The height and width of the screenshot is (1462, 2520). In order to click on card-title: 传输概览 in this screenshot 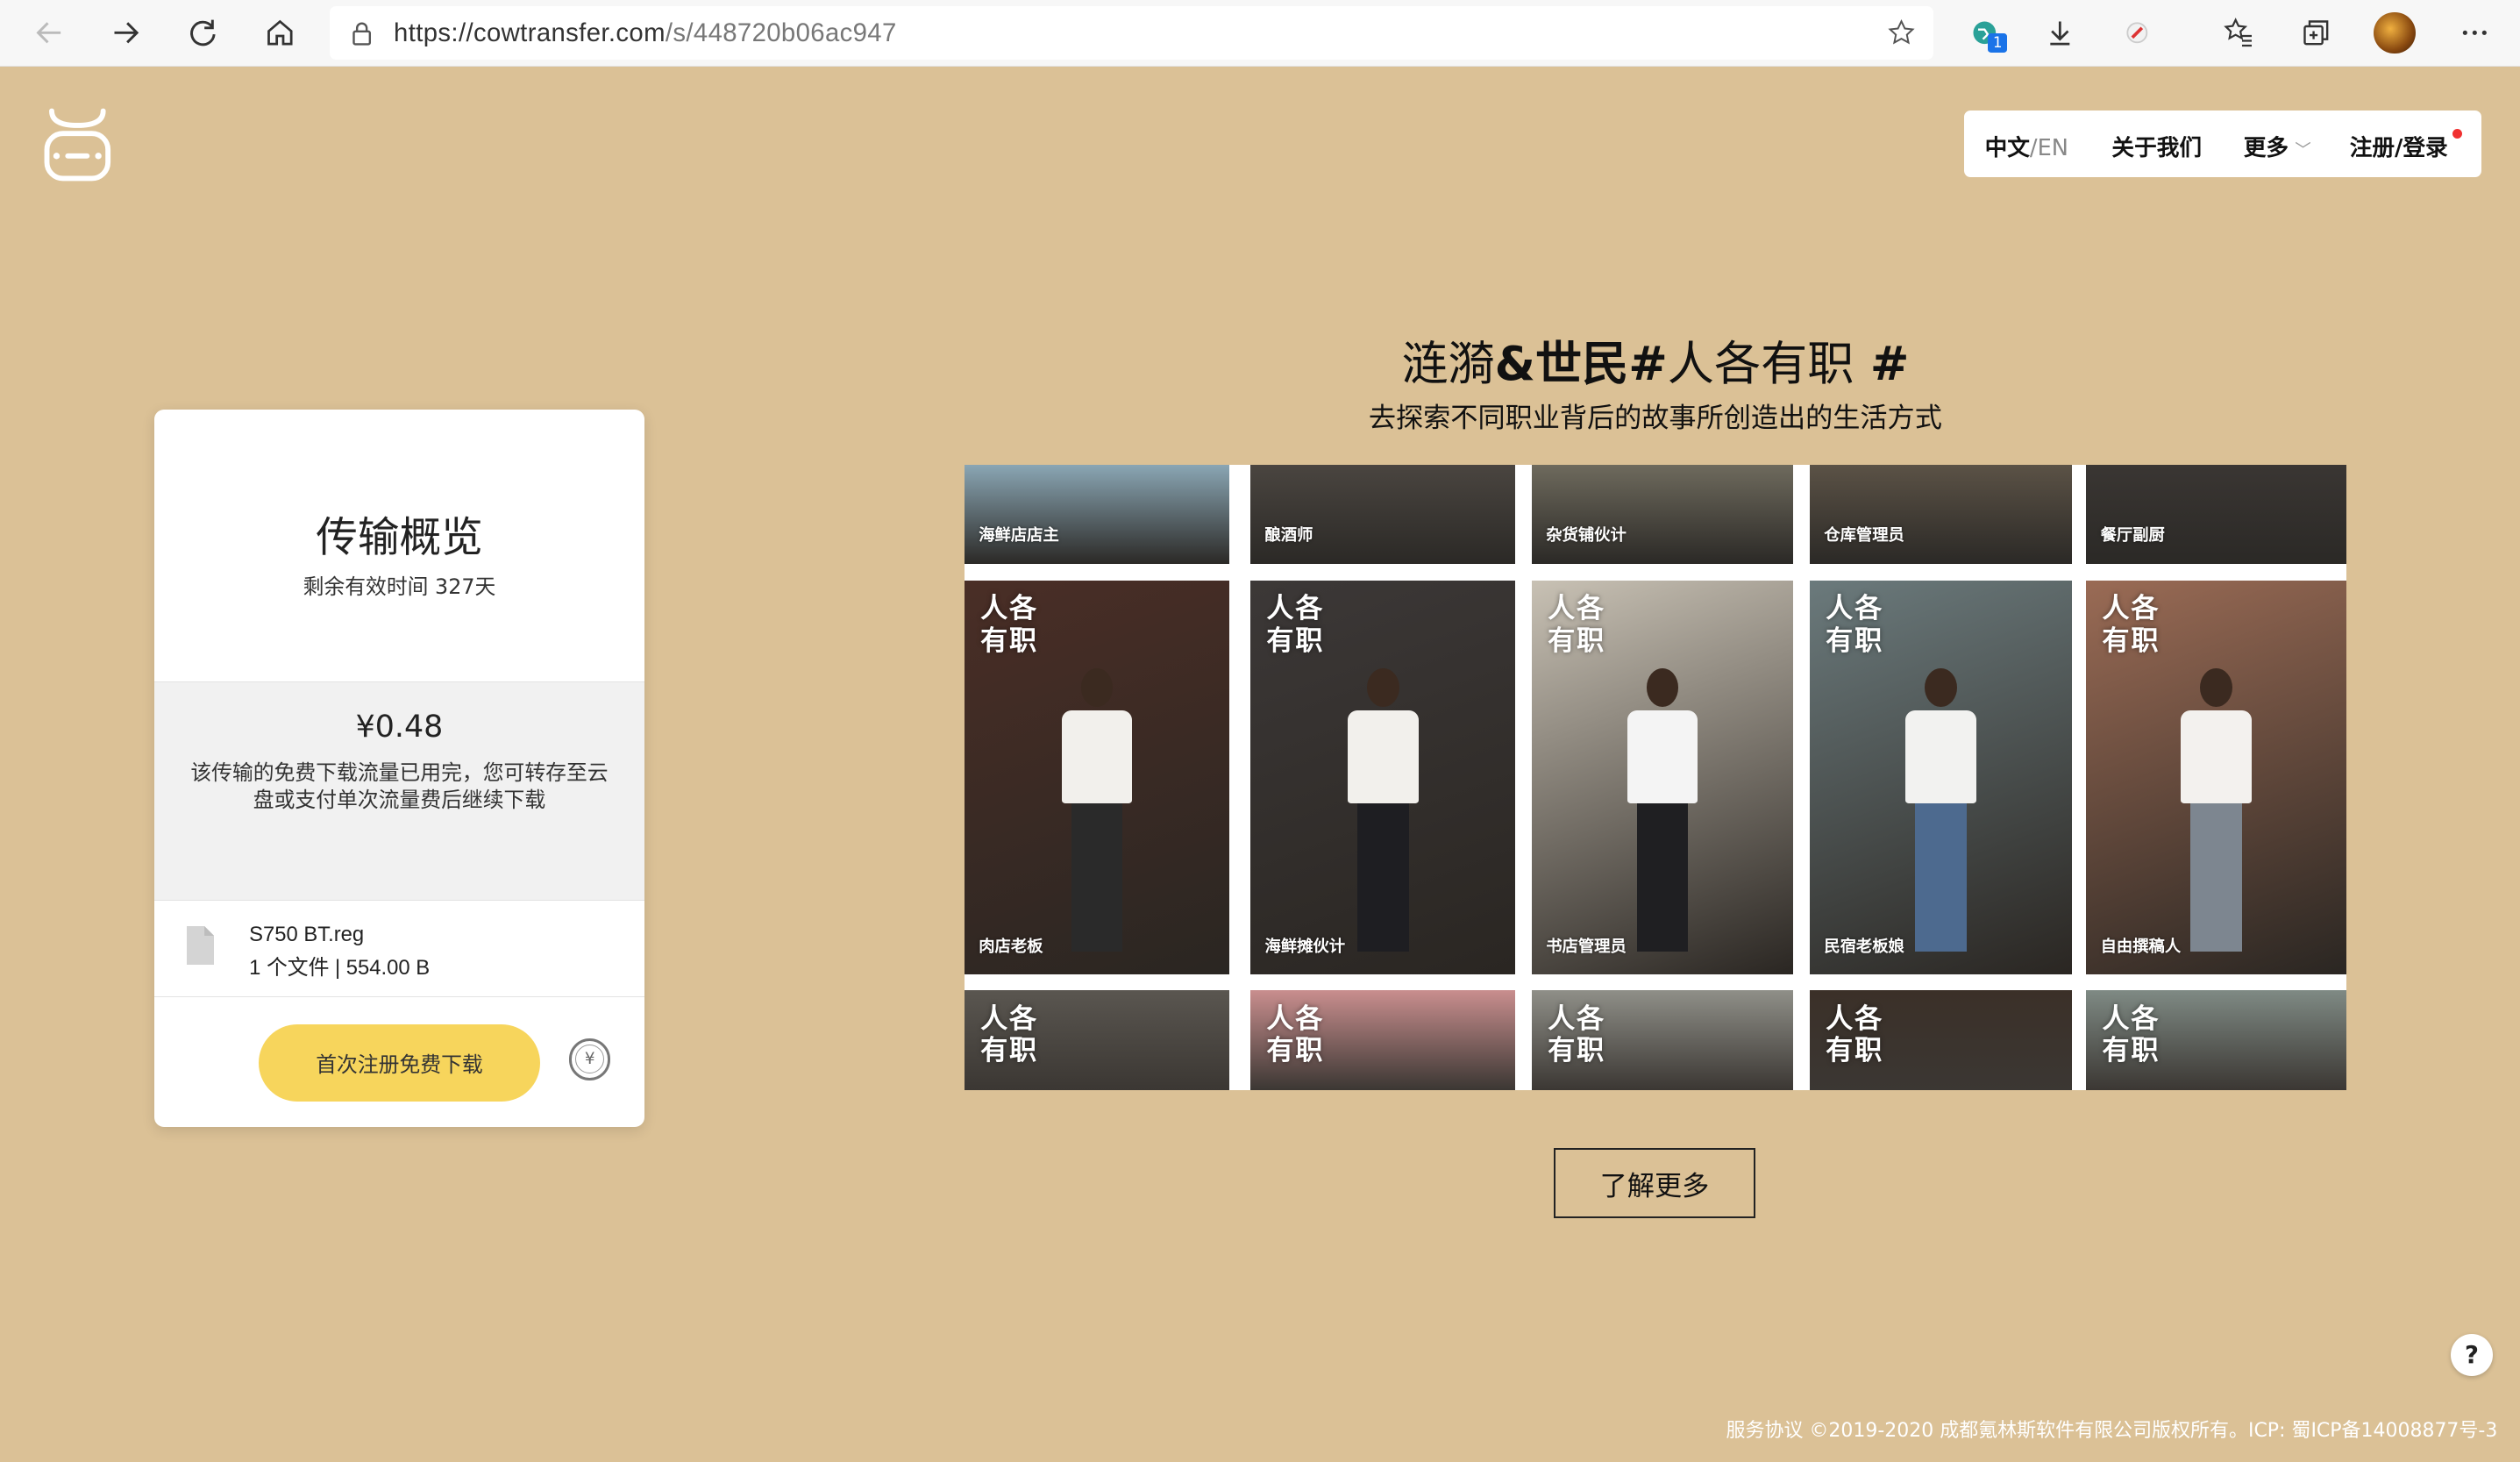, I will do `click(399, 537)`.